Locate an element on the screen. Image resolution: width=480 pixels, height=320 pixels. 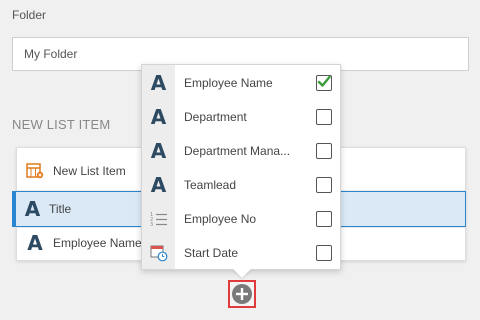
checkmark-icon is located at coordinates (324, 81).